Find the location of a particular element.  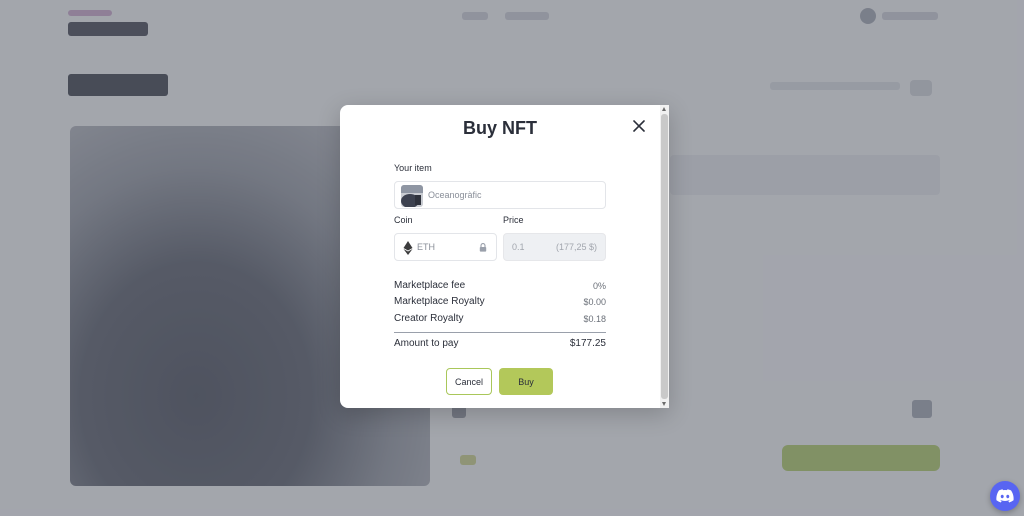

price-value: 0.1 is located at coordinates (518, 247).